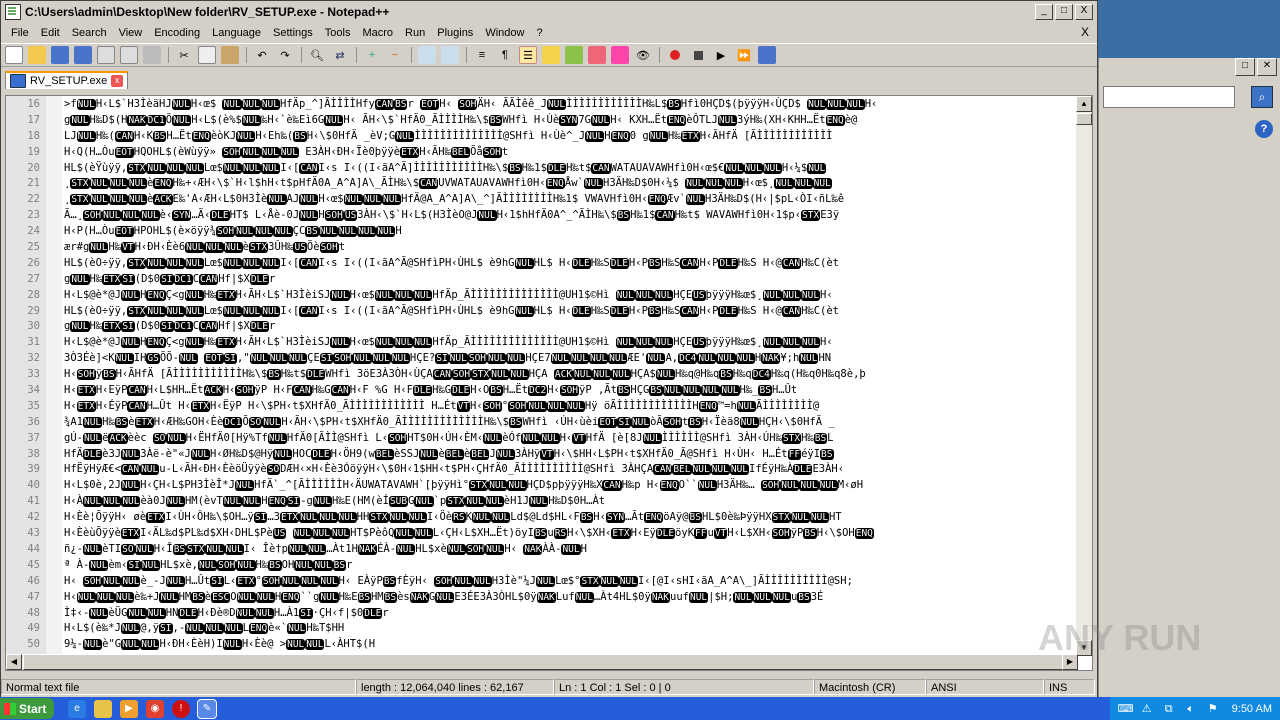 This screenshot has height=720, width=1280. What do you see at coordinates (675, 55) in the screenshot?
I see `record-macro-icon` at bounding box center [675, 55].